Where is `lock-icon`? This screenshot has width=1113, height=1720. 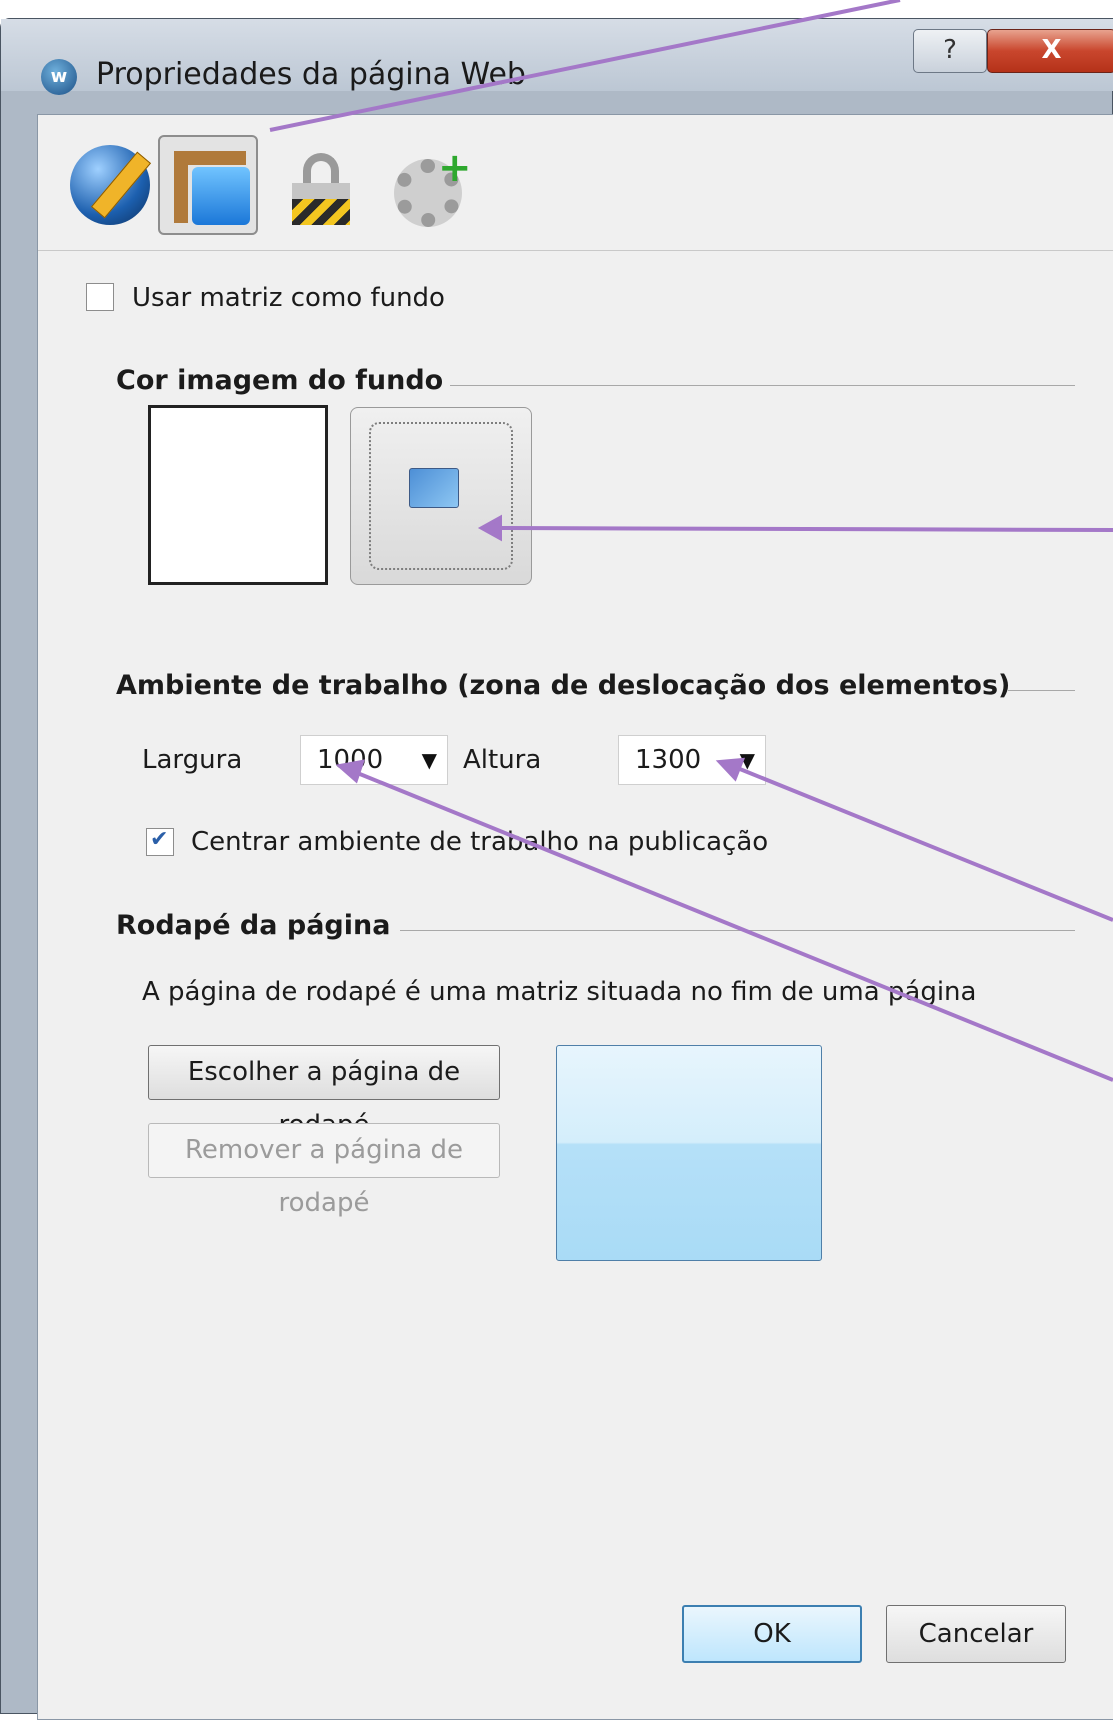 lock-icon is located at coordinates (321, 204).